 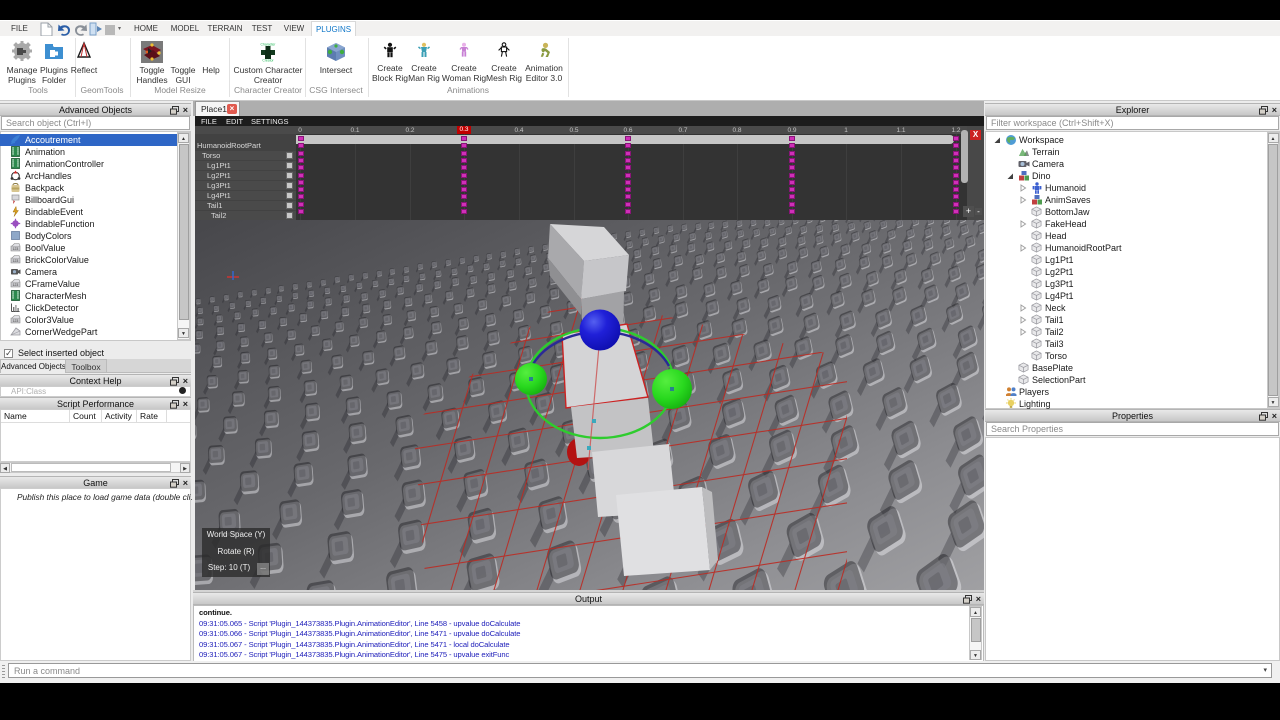 I want to click on svg-text: Creator, so click(x=268, y=61).